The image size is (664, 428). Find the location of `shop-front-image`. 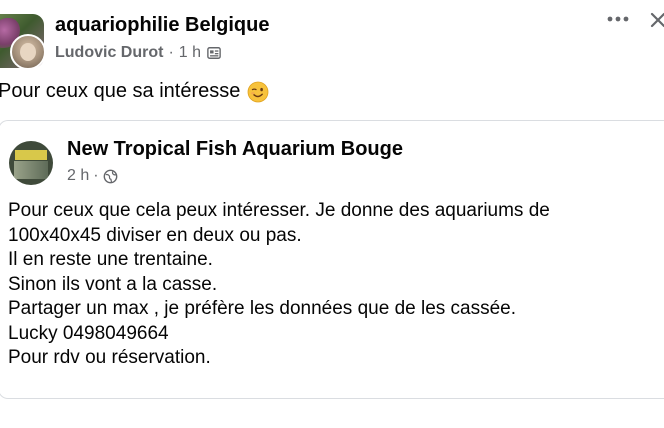

shop-front-image is located at coordinates (31, 170).